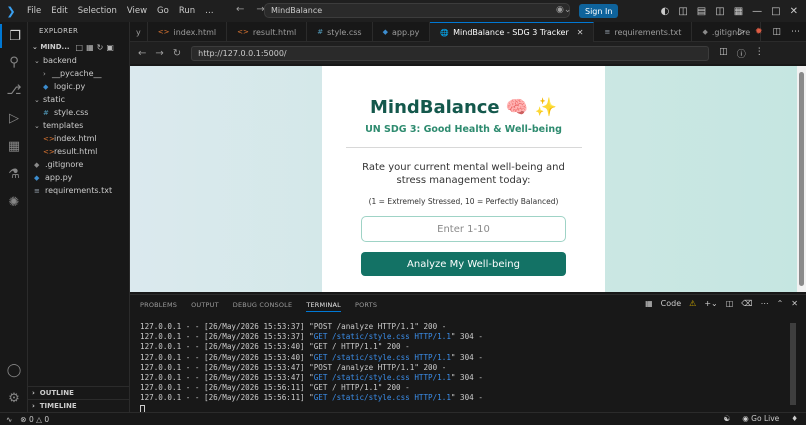 The height and width of the screenshot is (425, 806). I want to click on tab-py: ◆ app.py, so click(402, 32).